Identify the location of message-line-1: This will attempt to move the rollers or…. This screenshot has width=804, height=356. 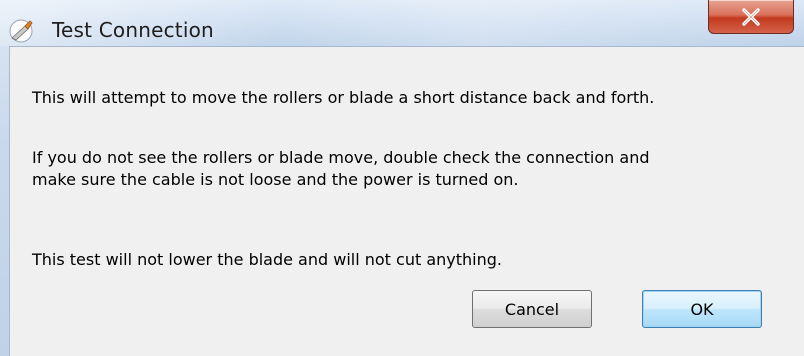
(343, 97).